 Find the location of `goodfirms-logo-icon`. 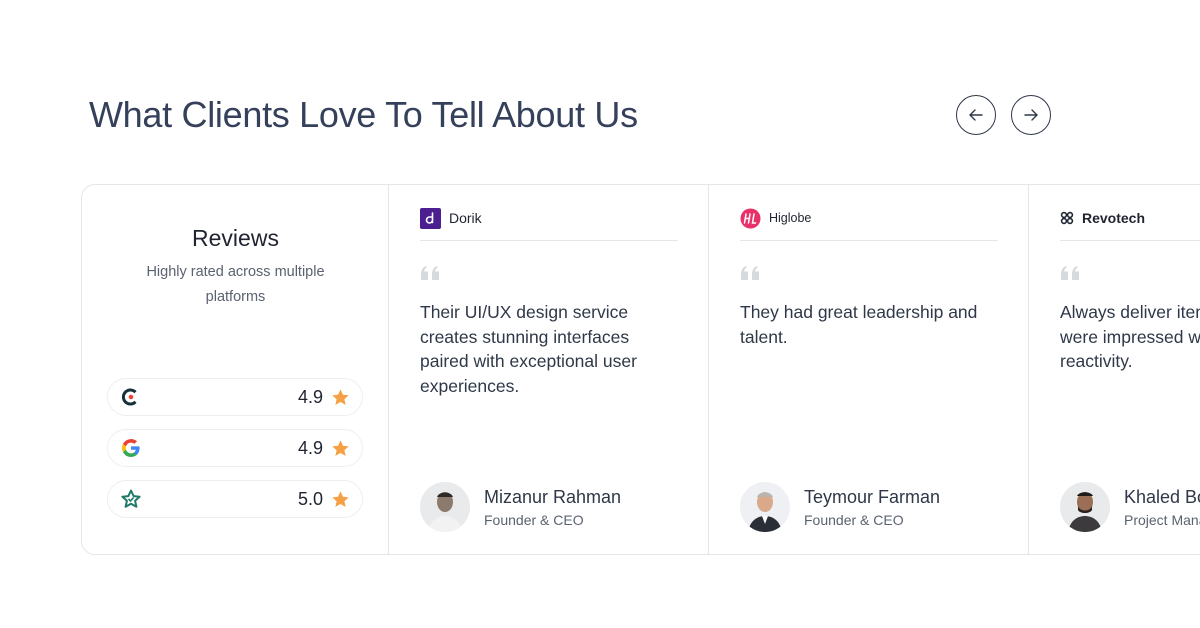

goodfirms-logo-icon is located at coordinates (131, 499).